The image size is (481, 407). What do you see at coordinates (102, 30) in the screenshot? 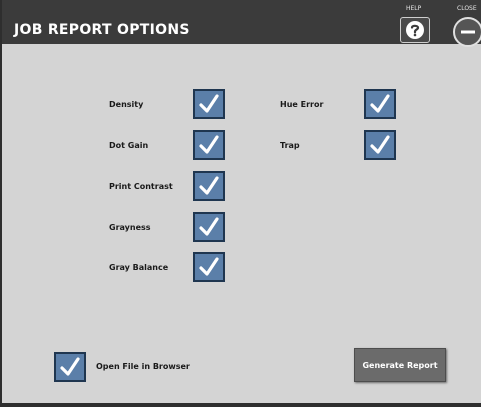
I see `window-title: JOB REPORT OPTIONS` at bounding box center [102, 30].